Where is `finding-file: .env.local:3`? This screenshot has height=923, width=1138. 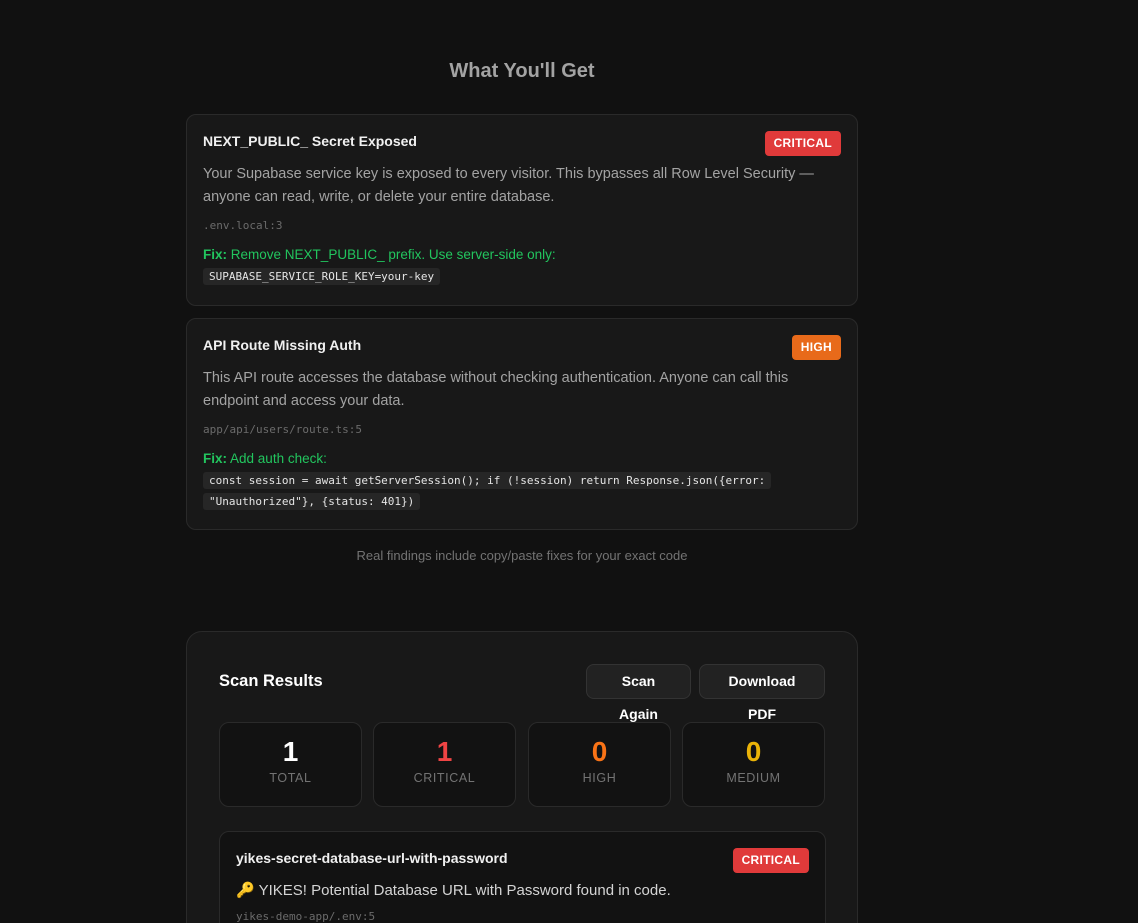
finding-file: .env.local:3 is located at coordinates (243, 225).